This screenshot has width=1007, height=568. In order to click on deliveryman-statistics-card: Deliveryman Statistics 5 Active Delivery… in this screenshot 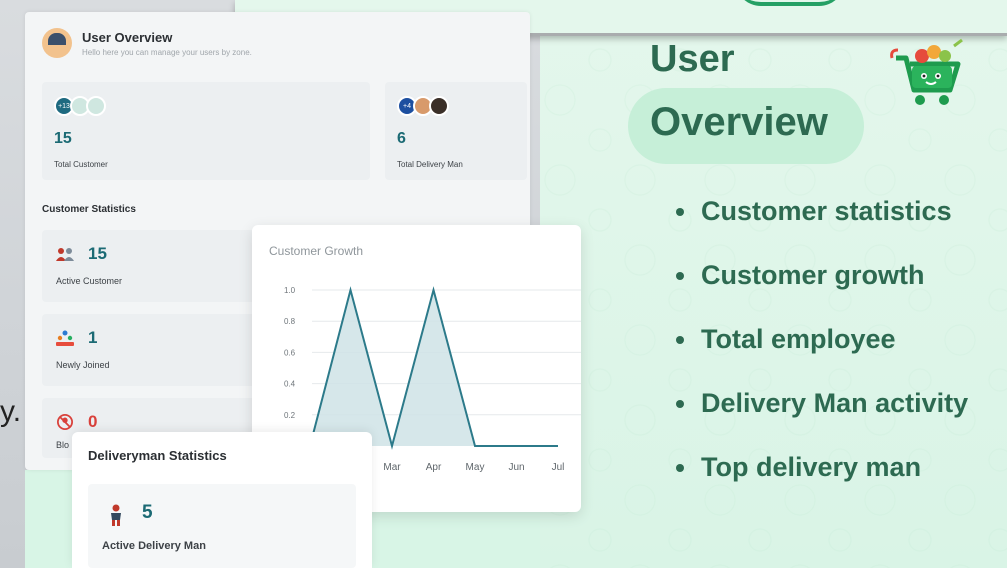, I will do `click(222, 500)`.